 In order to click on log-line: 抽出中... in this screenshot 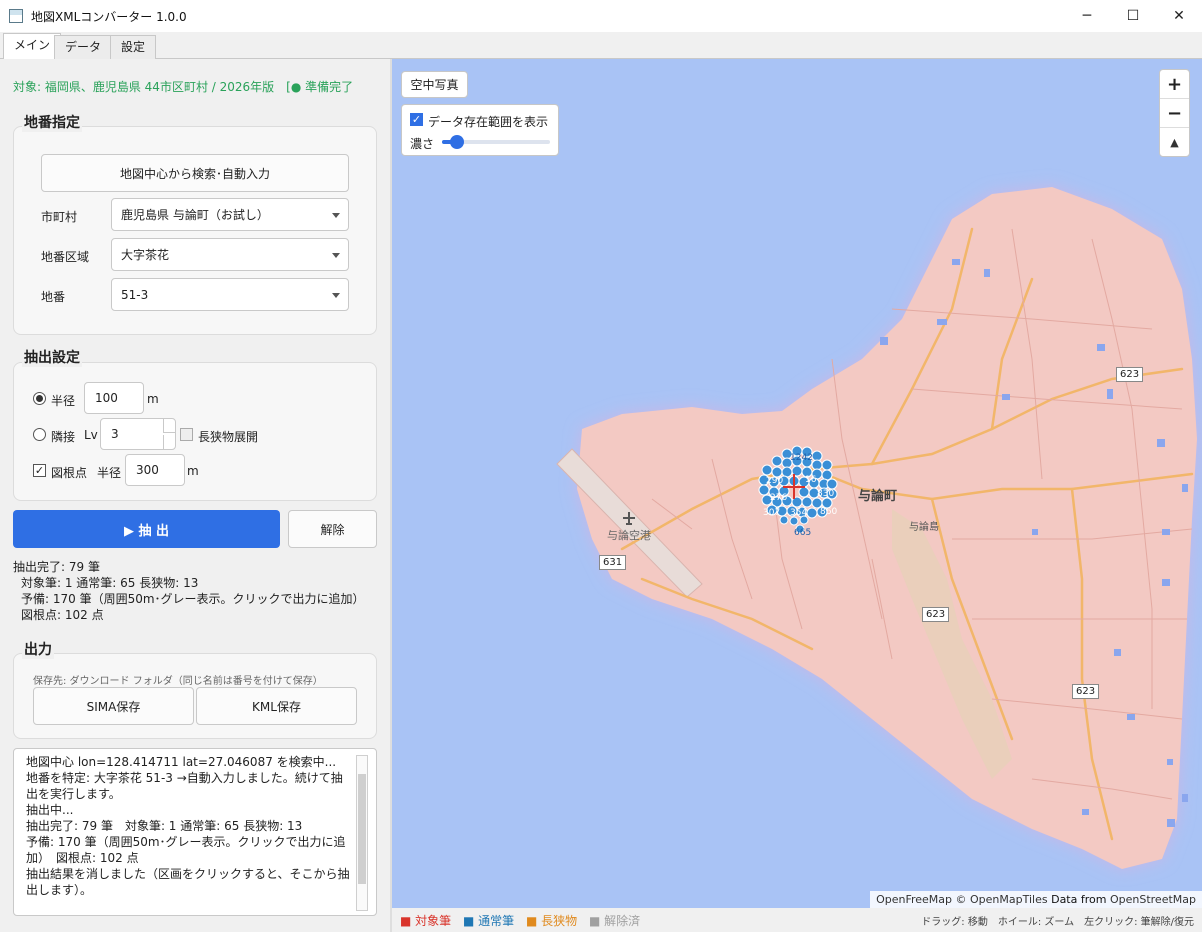, I will do `click(50, 810)`.